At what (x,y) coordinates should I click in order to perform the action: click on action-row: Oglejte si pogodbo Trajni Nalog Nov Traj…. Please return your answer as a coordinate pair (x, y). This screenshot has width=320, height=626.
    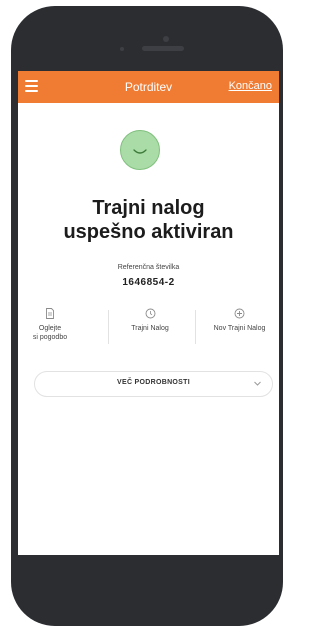
    Looking at the image, I should click on (148, 338).